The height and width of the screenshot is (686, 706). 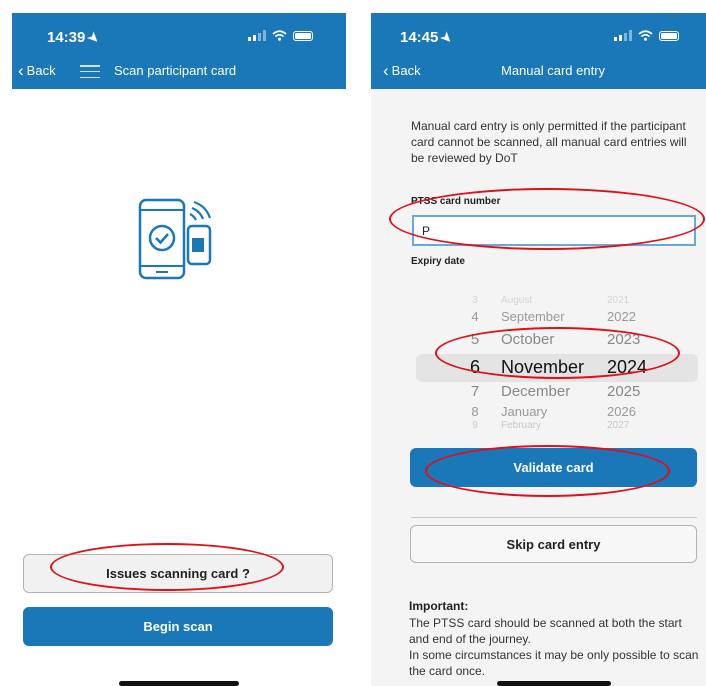 I want to click on status-time: 14:45➤, so click(x=428, y=37).